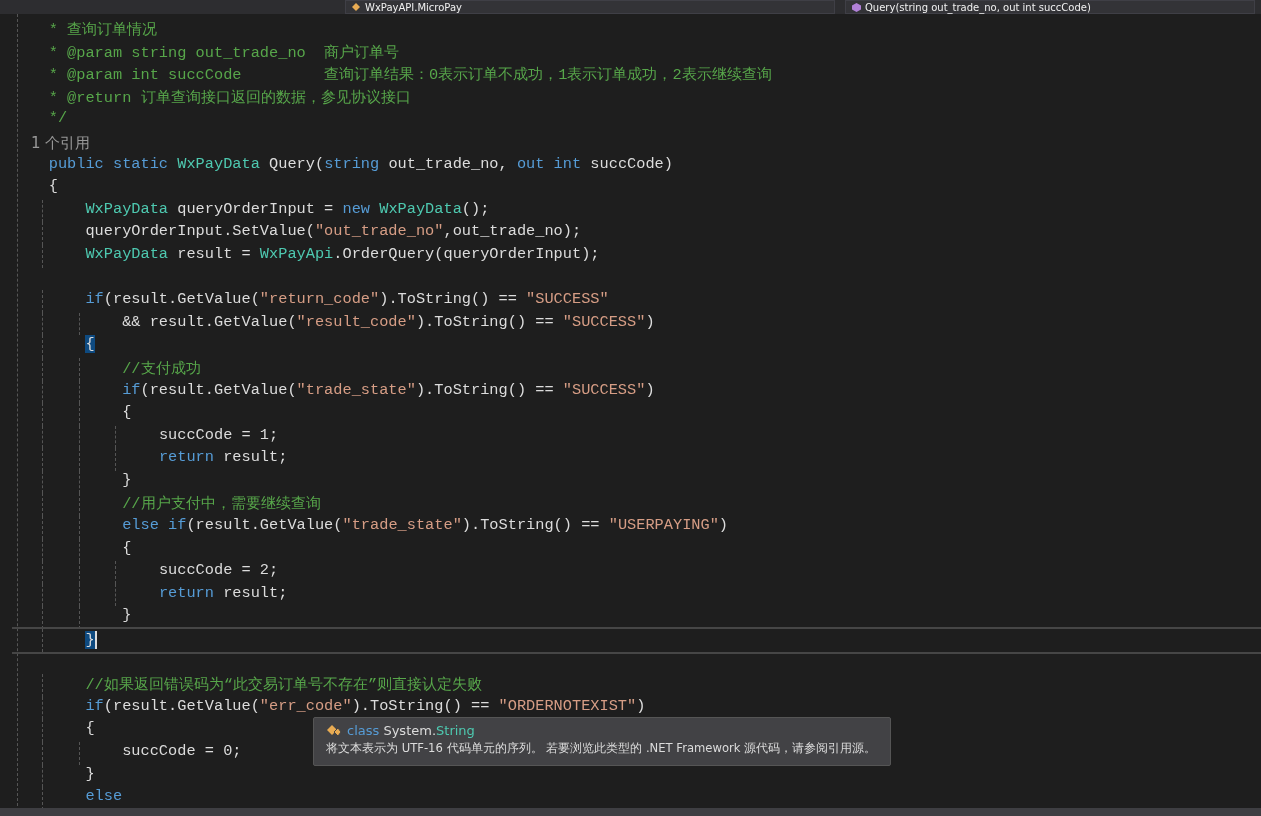 The image size is (1261, 816). I want to click on code-line: if(result.GetValue("return_code").ToString() == "SUCCESS", so click(347, 299).